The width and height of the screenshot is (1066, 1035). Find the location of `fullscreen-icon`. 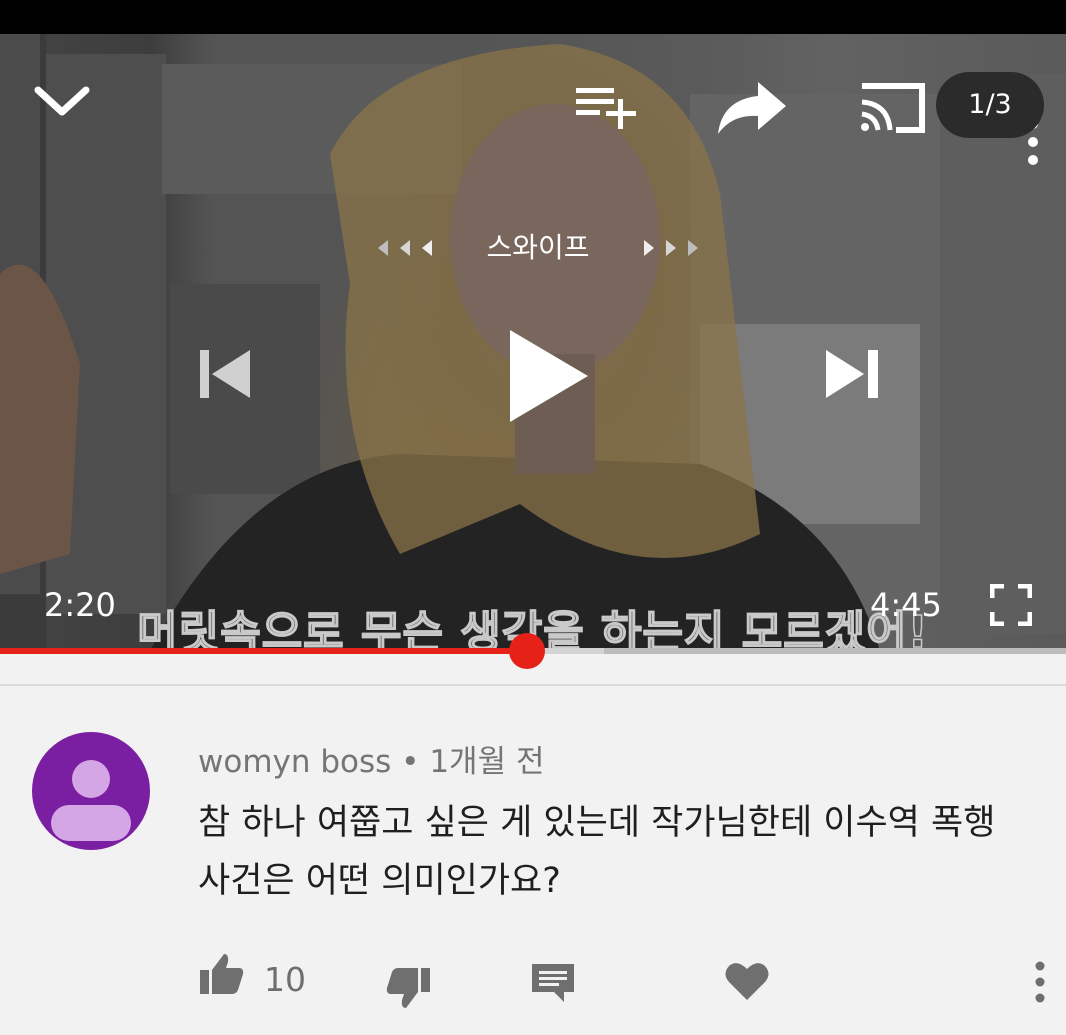

fullscreen-icon is located at coordinates (1011, 605).